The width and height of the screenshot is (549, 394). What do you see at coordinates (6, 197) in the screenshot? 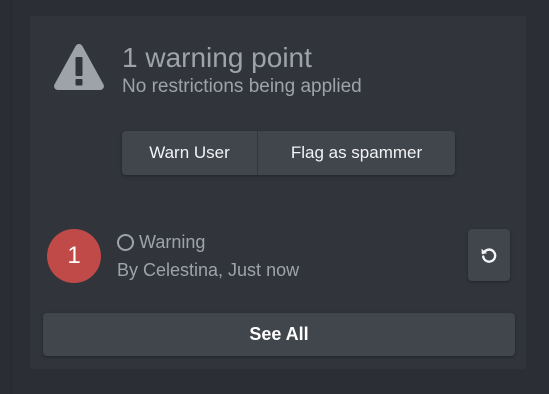
I see `left-rail` at bounding box center [6, 197].